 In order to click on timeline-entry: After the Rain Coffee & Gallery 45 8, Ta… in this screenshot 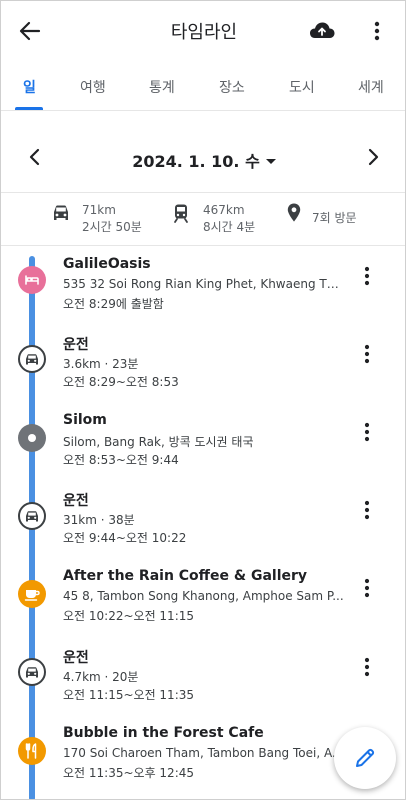, I will do `click(203, 607)`.